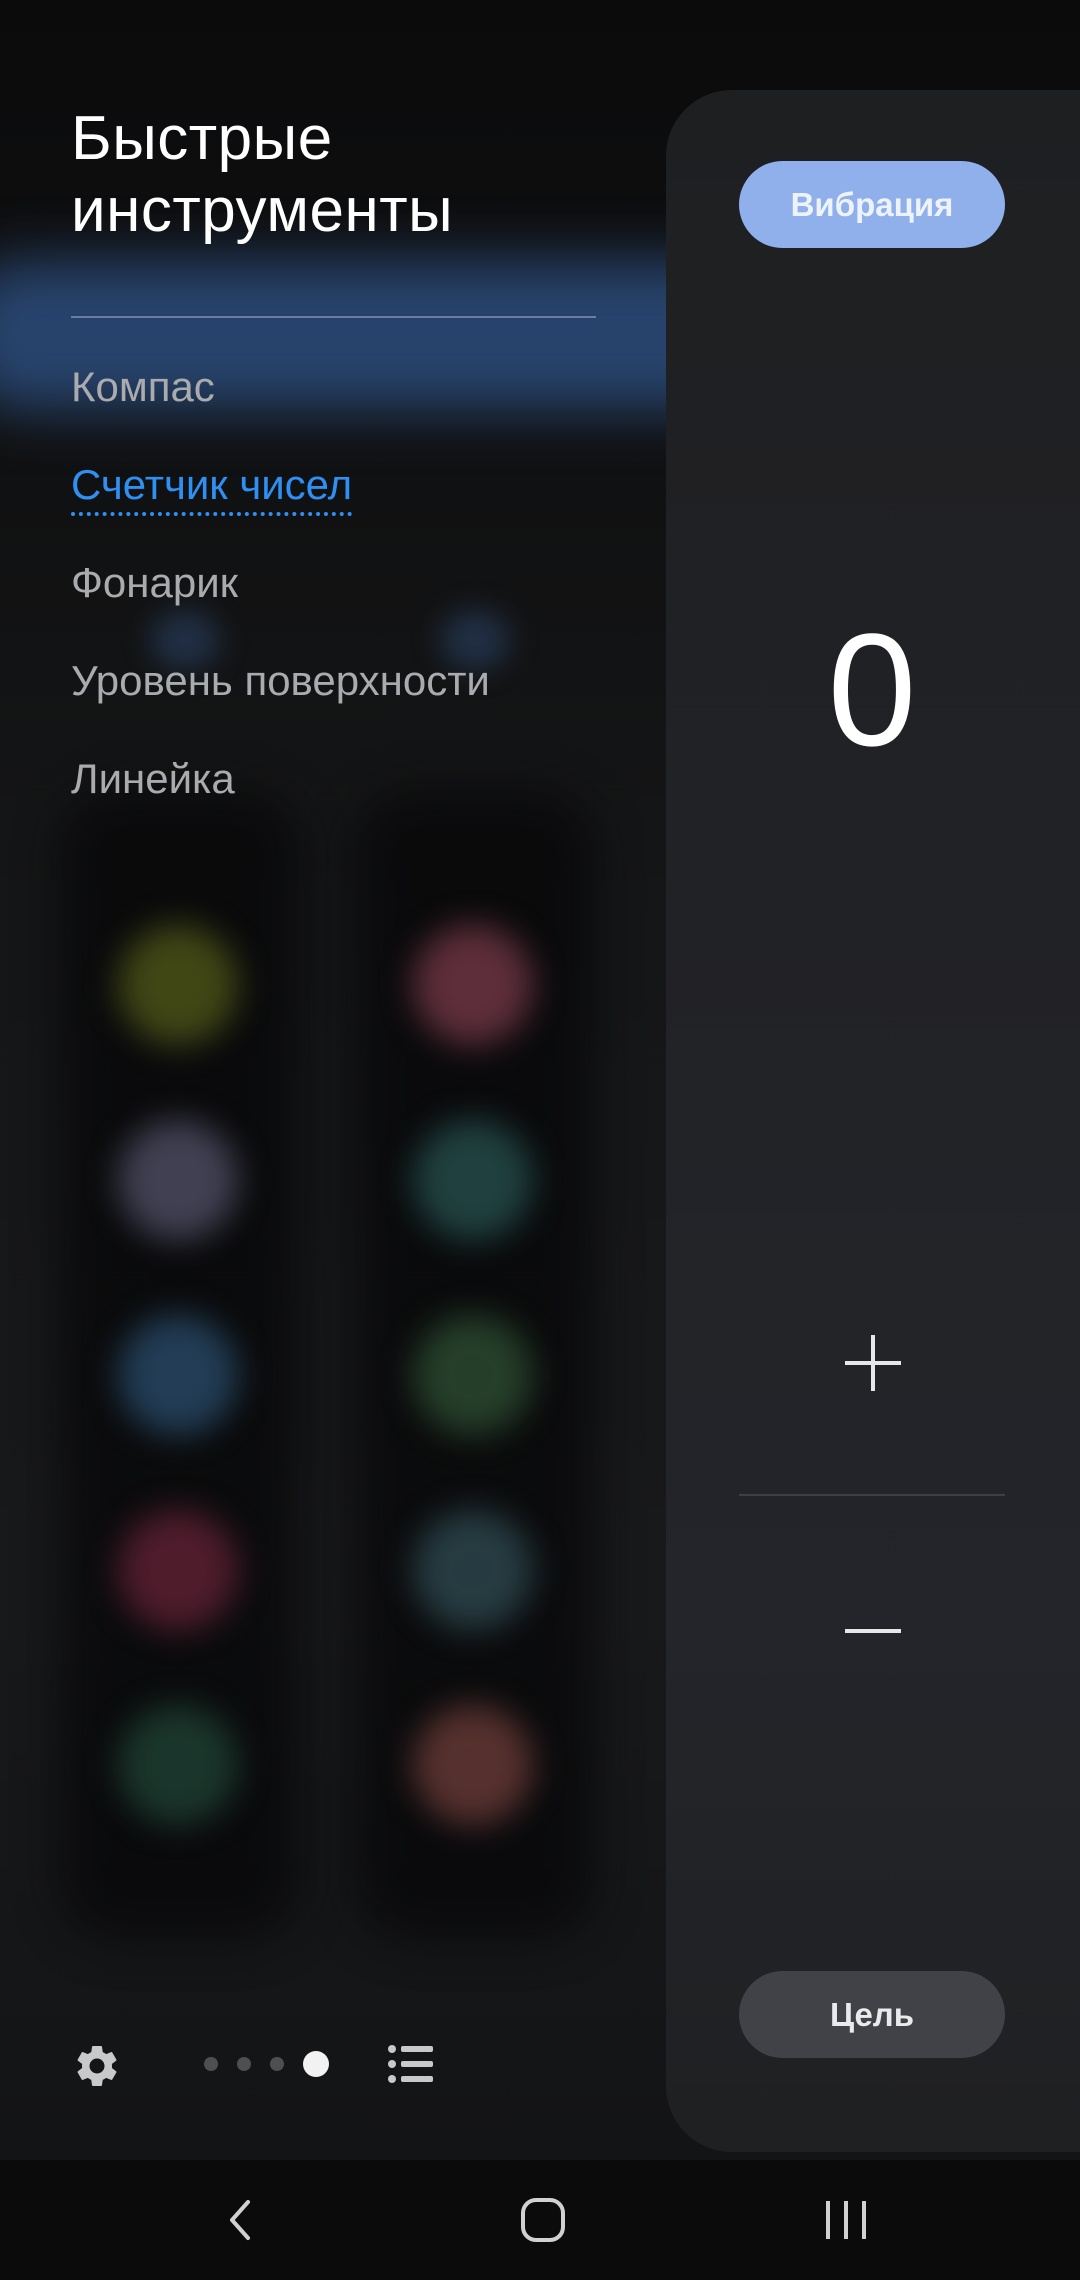 Image resolution: width=1080 pixels, height=2280 pixels. I want to click on tool-item-flashlight: Фонарик, so click(280, 601).